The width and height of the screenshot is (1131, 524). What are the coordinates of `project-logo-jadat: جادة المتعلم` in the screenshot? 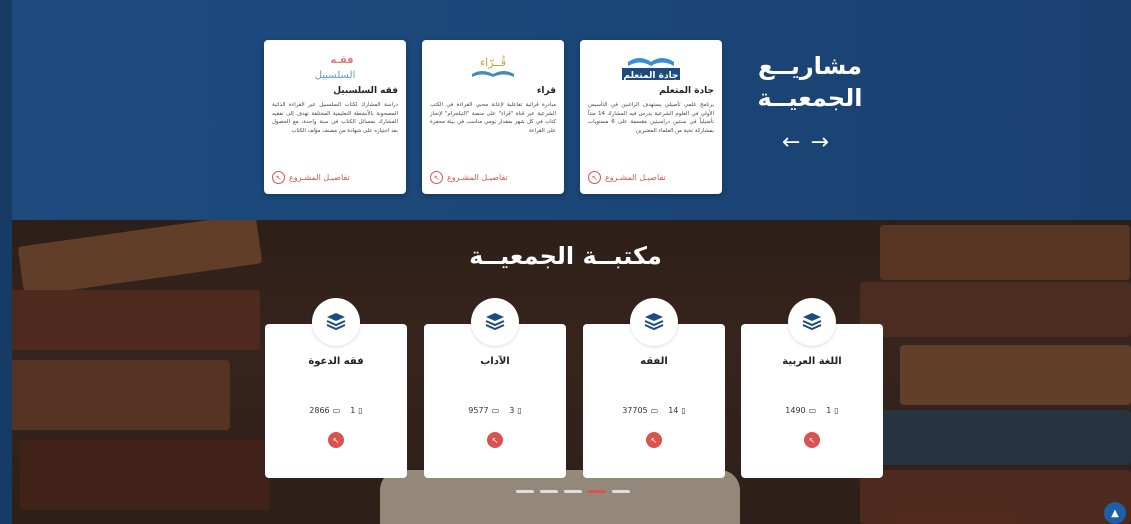 It's located at (651, 66).